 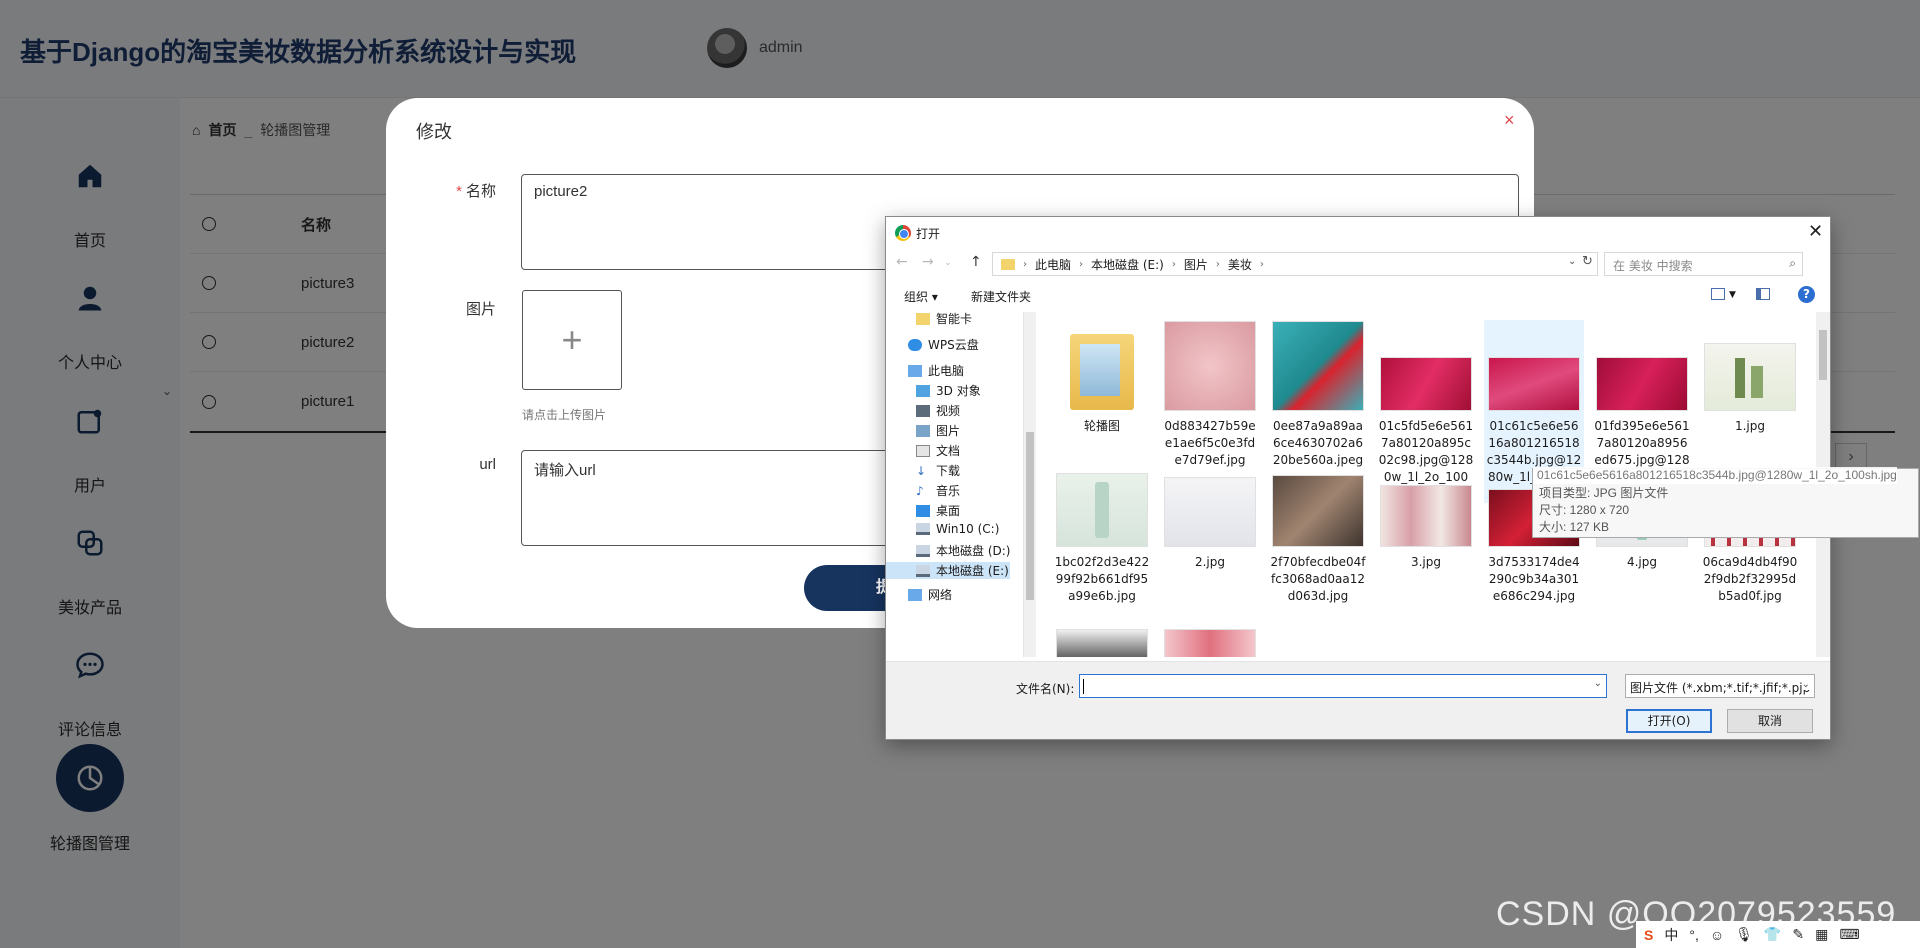 I want to click on file-item: 1bc02f2d3e42299f92b661df95a99e6b.jpg, so click(x=1102, y=538).